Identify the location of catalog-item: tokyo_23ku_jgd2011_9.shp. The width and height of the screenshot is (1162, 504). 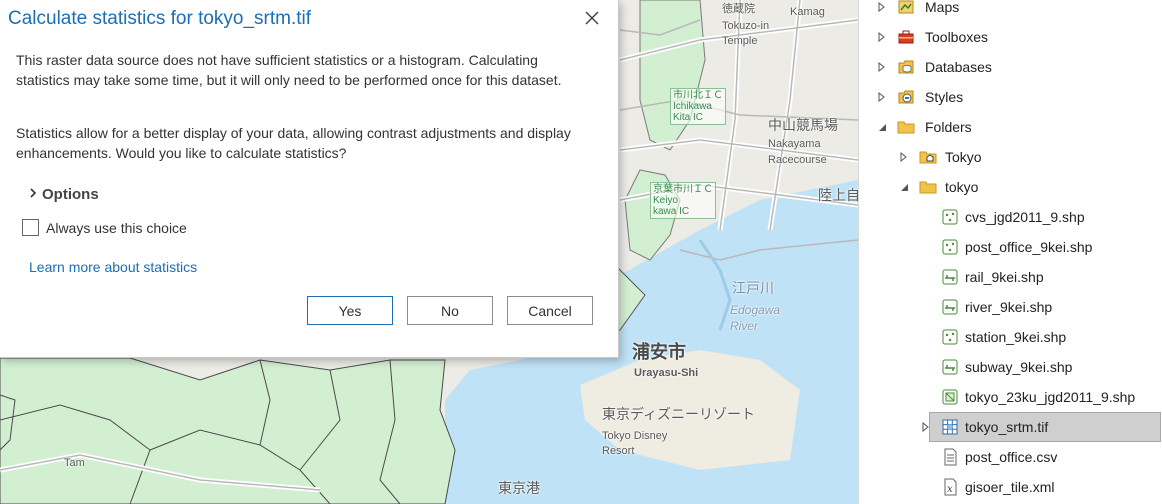
(1010, 397).